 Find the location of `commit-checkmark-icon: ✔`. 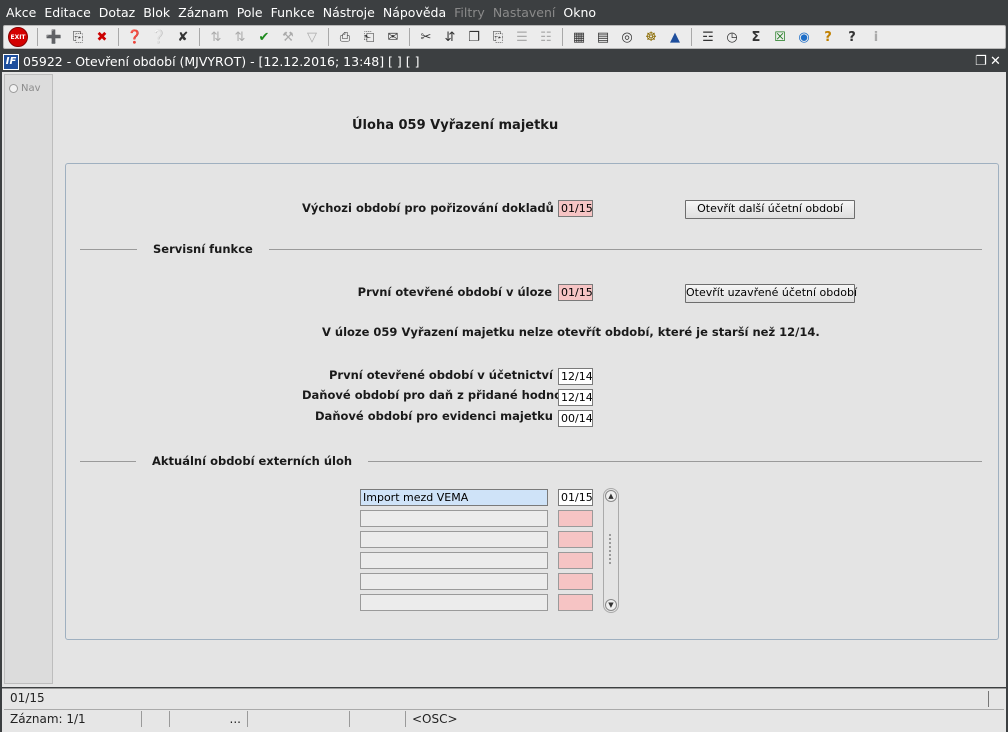

commit-checkmark-icon: ✔ is located at coordinates (264, 37).